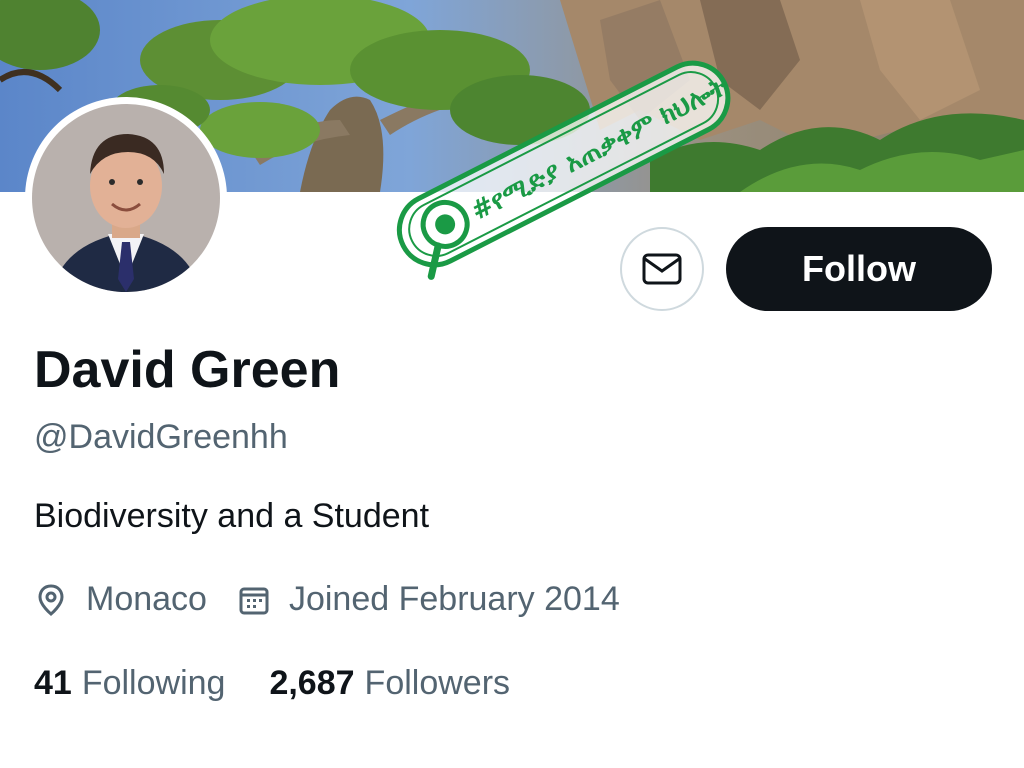  What do you see at coordinates (599, 149) in the screenshot?
I see `stamp-text: #የሚድያ አጠቃቀም ክህሎት` at bounding box center [599, 149].